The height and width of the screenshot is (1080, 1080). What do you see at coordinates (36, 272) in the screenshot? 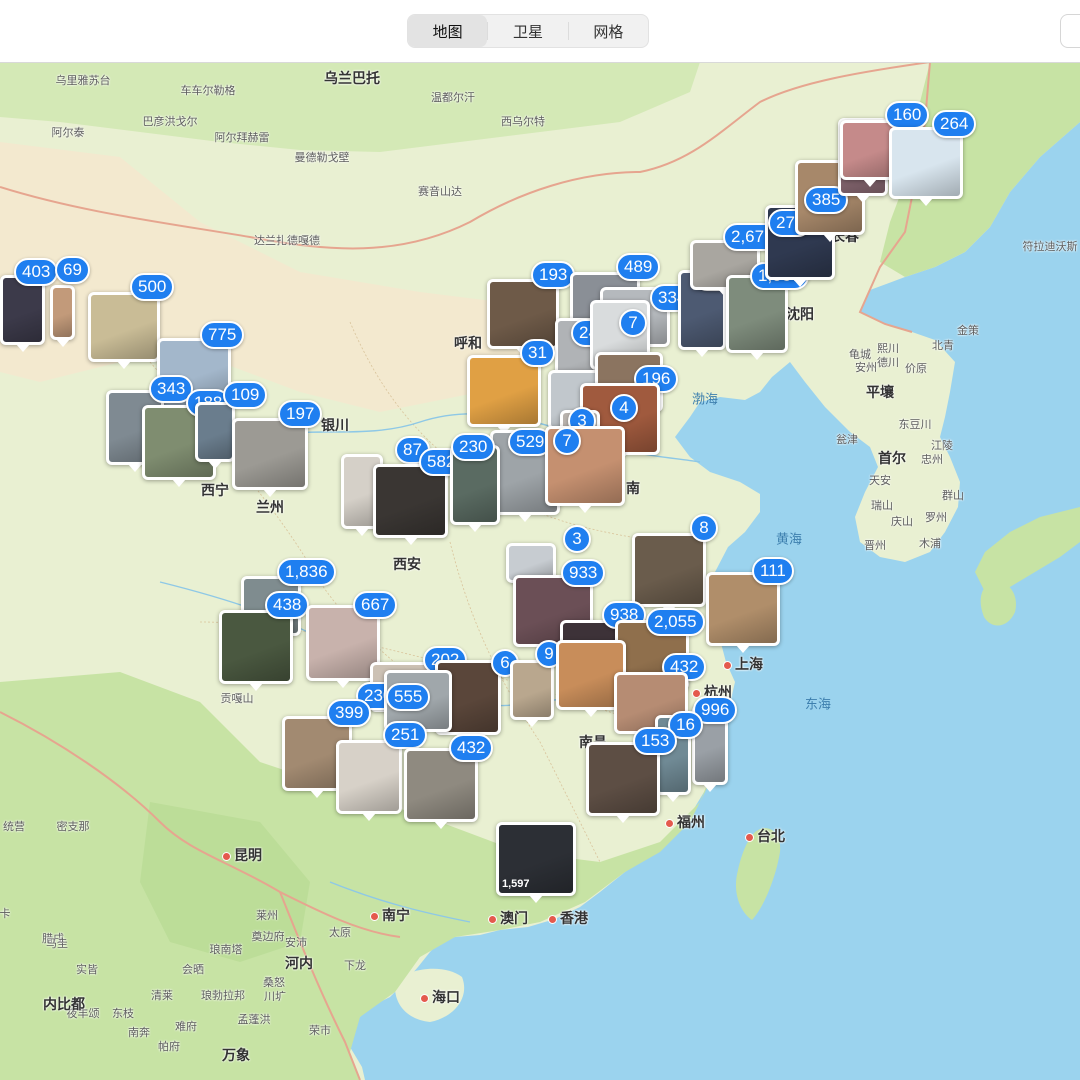
I see `photo-count-badge: 403` at bounding box center [36, 272].